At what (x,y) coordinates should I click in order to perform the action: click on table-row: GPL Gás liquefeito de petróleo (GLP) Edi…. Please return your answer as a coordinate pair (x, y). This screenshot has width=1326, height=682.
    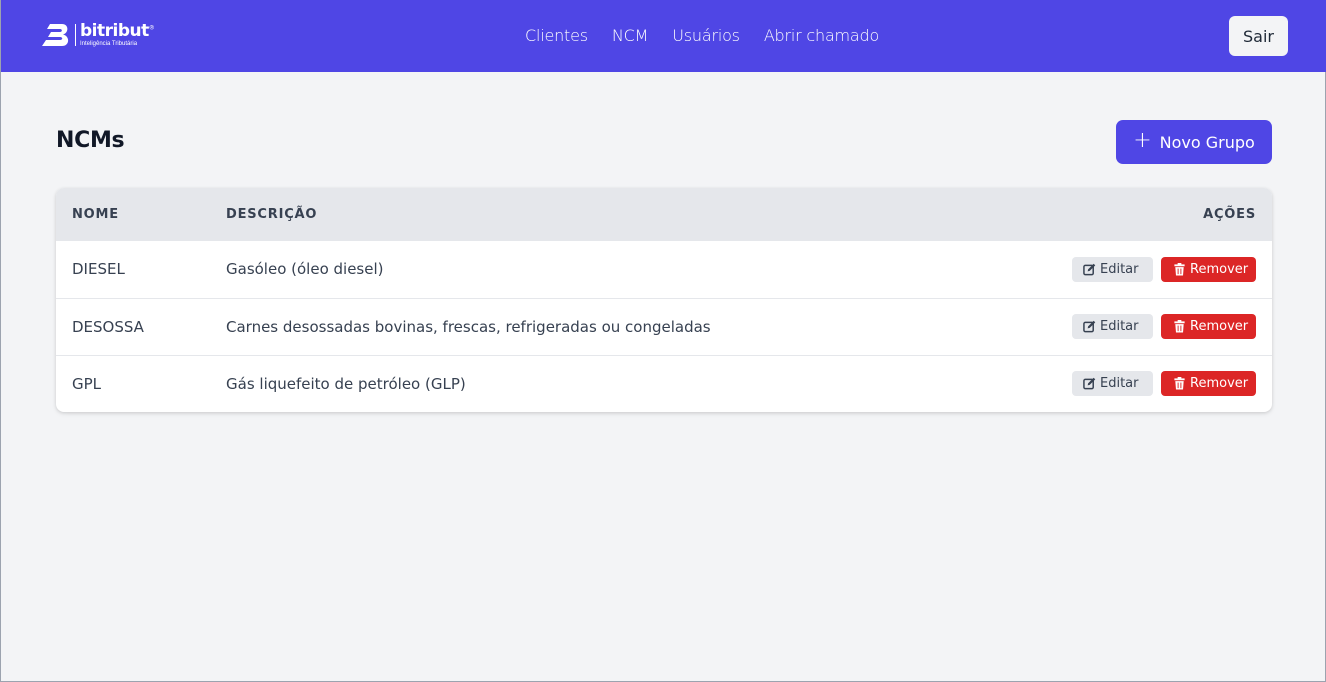
    Looking at the image, I should click on (664, 383).